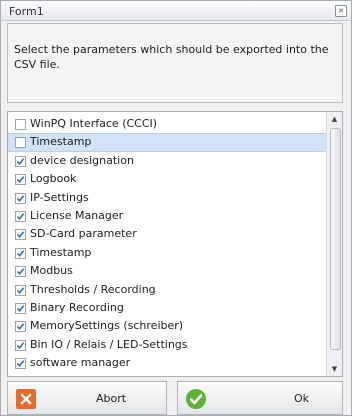  Describe the element at coordinates (26, 11) in the screenshot. I see `window-title: Form1` at that location.